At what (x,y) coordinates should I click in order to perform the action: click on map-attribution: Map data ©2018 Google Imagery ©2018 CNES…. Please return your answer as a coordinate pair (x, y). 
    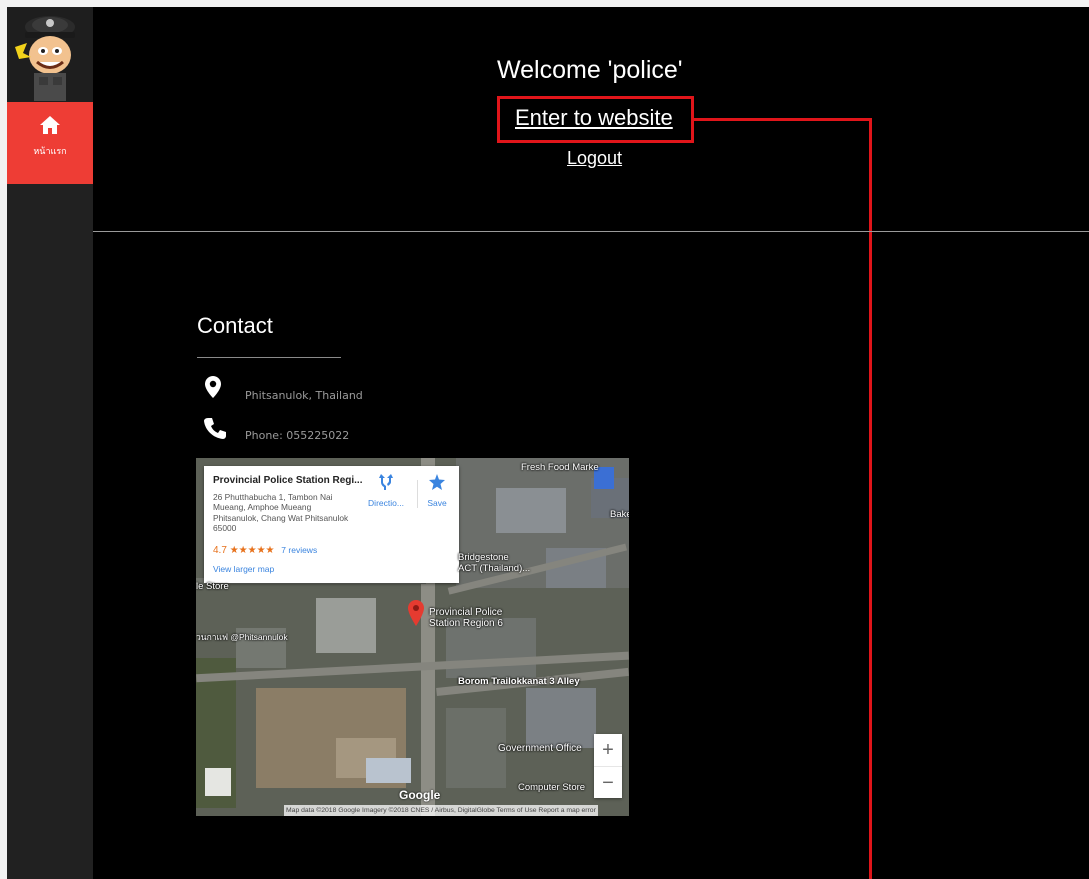
    Looking at the image, I should click on (441, 810).